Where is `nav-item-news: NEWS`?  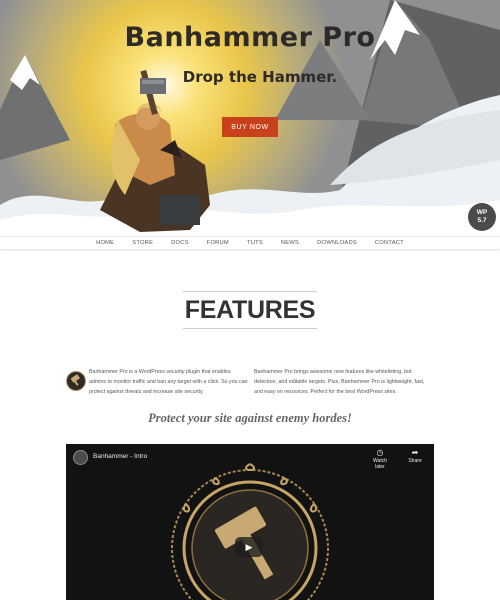 nav-item-news: NEWS is located at coordinates (290, 243).